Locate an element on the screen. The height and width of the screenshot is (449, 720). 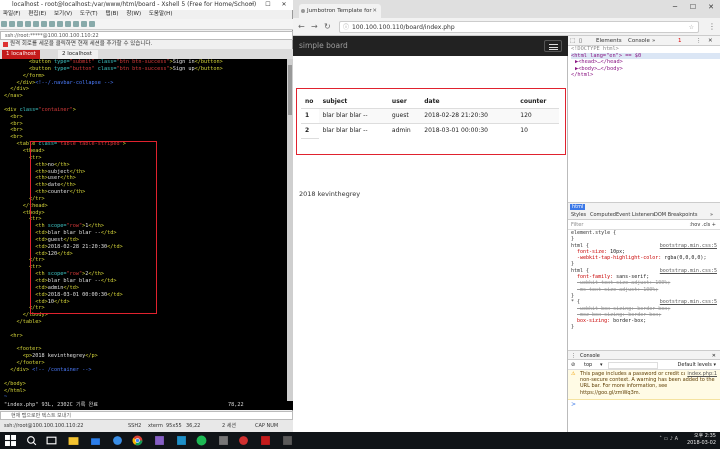
styles-filter-input: Filter :hov .cls + is located at coordinates (644, 225).